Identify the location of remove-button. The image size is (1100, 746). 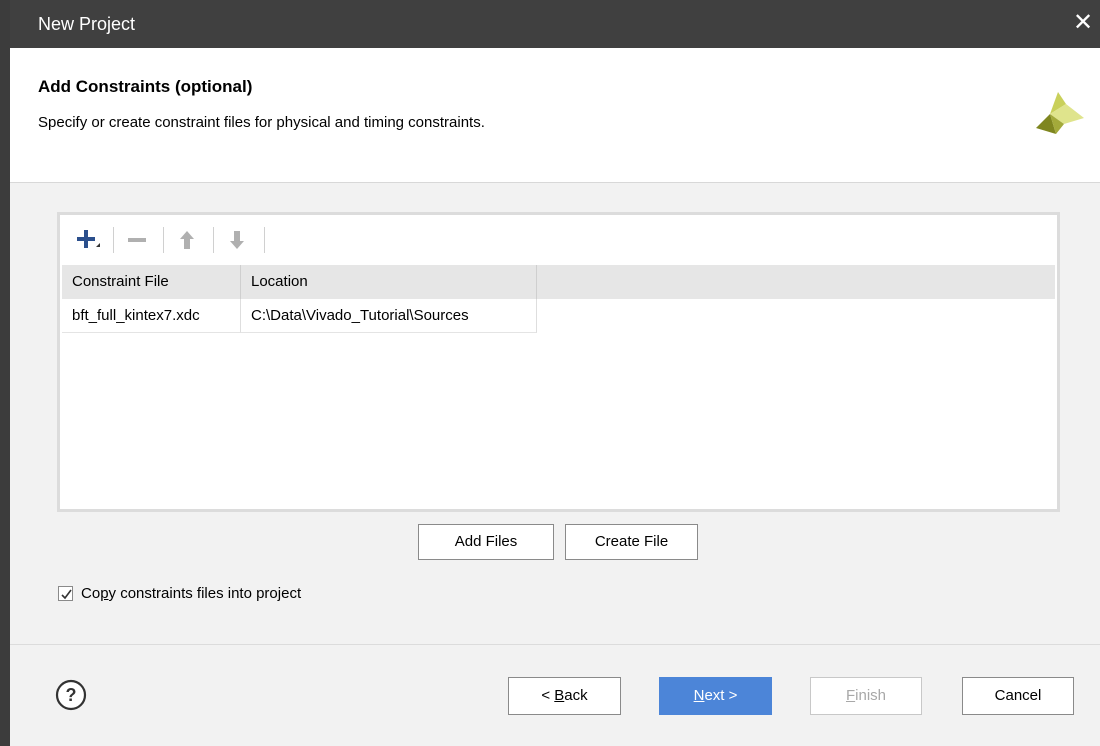
(137, 240).